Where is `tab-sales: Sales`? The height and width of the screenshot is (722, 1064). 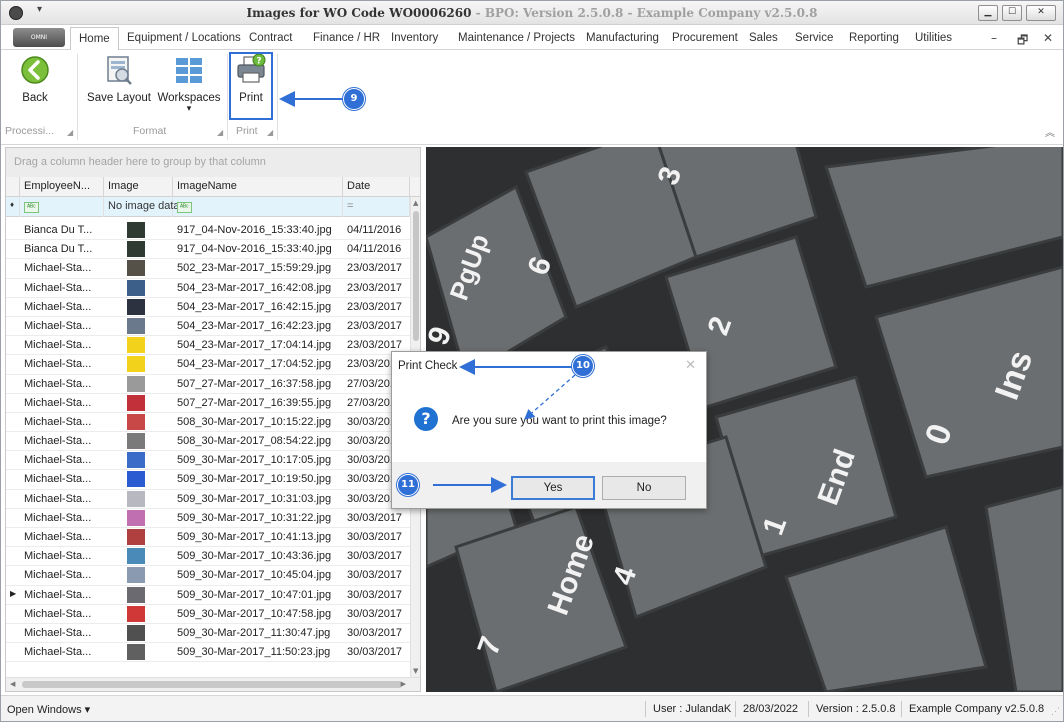 tab-sales: Sales is located at coordinates (763, 38).